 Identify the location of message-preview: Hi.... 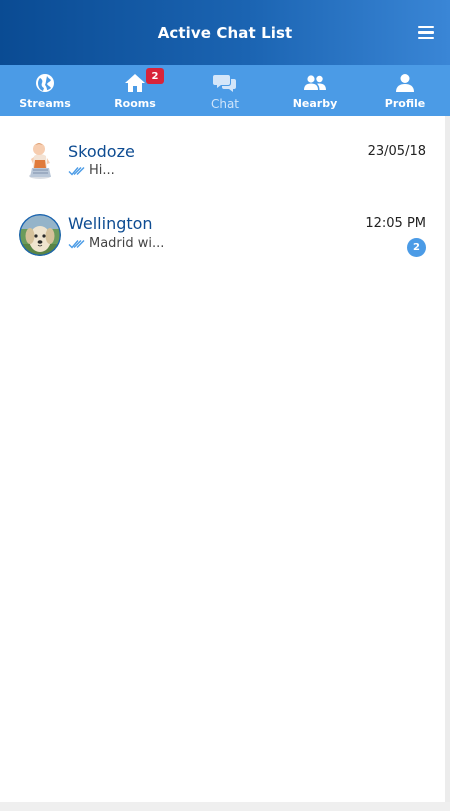
(91, 170).